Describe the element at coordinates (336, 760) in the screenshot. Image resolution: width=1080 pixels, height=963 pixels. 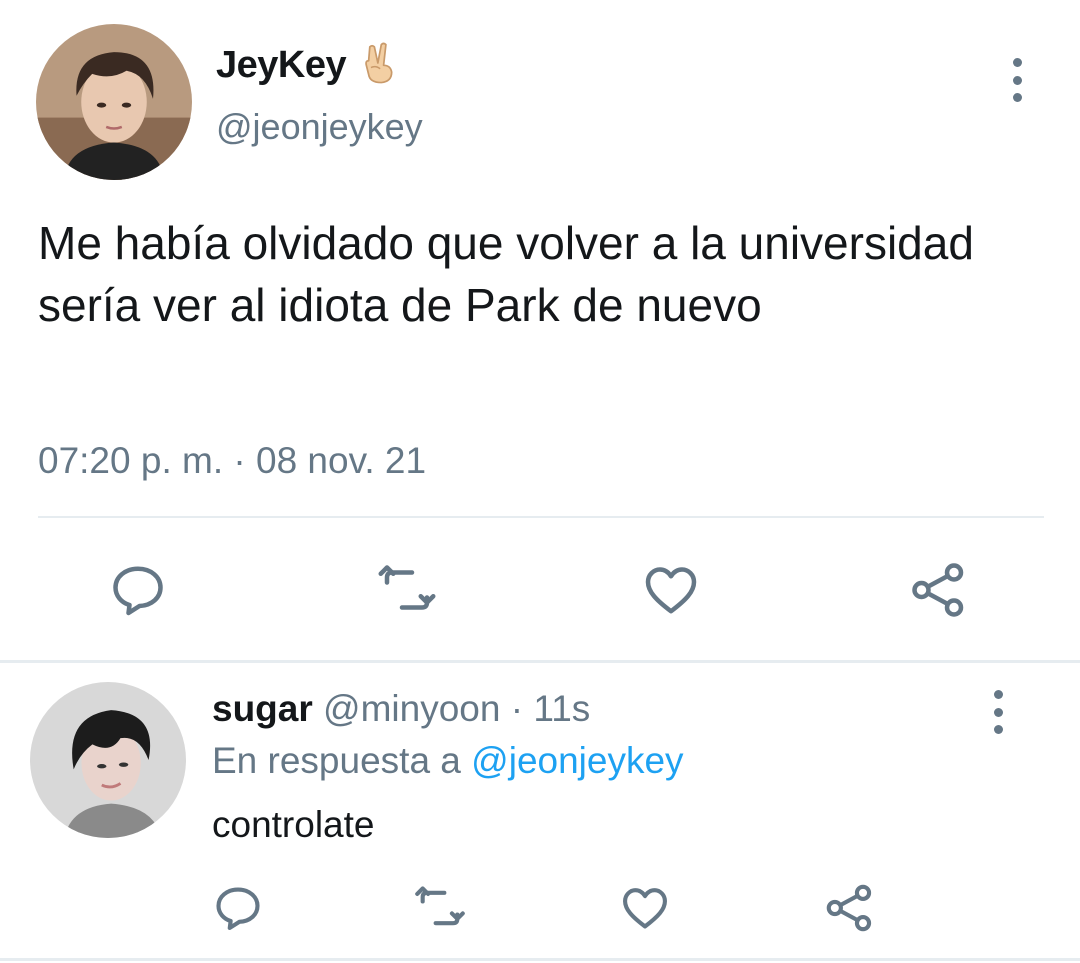
I see `reply-prefix: En respuesta a` at that location.